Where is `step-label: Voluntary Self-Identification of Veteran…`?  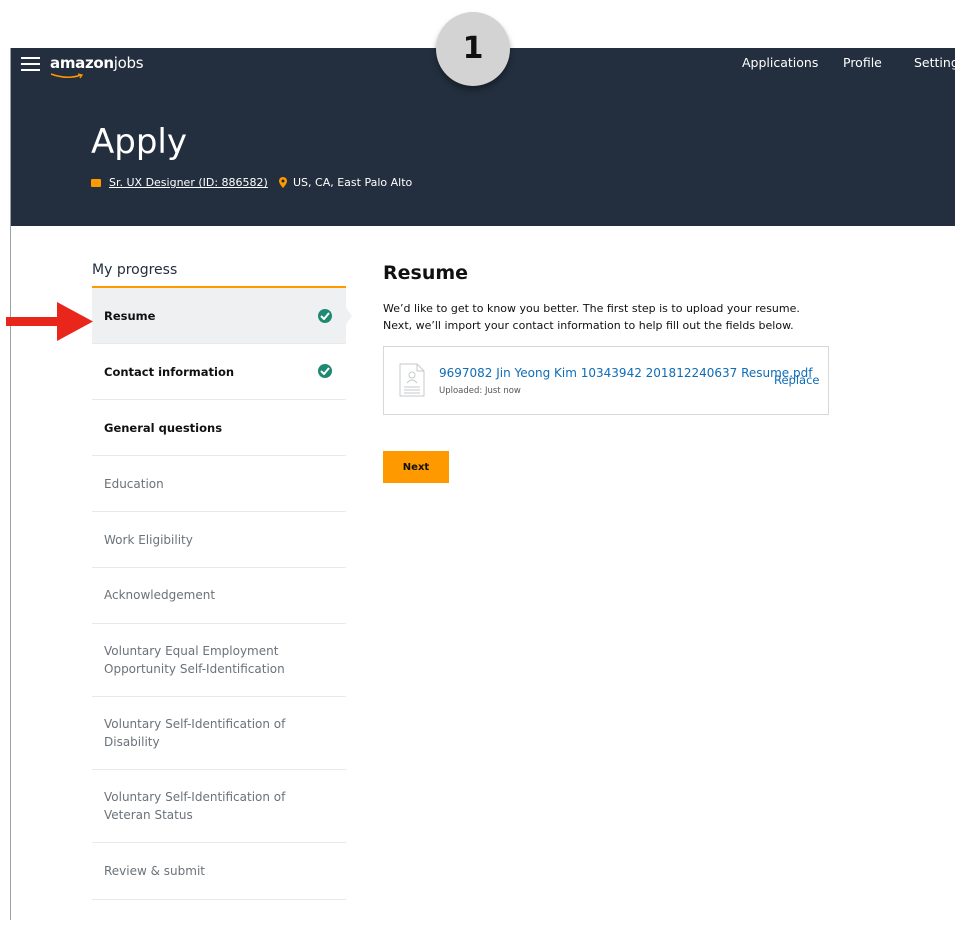
step-label: Voluntary Self-Identification of Veteran… is located at coordinates (195, 806).